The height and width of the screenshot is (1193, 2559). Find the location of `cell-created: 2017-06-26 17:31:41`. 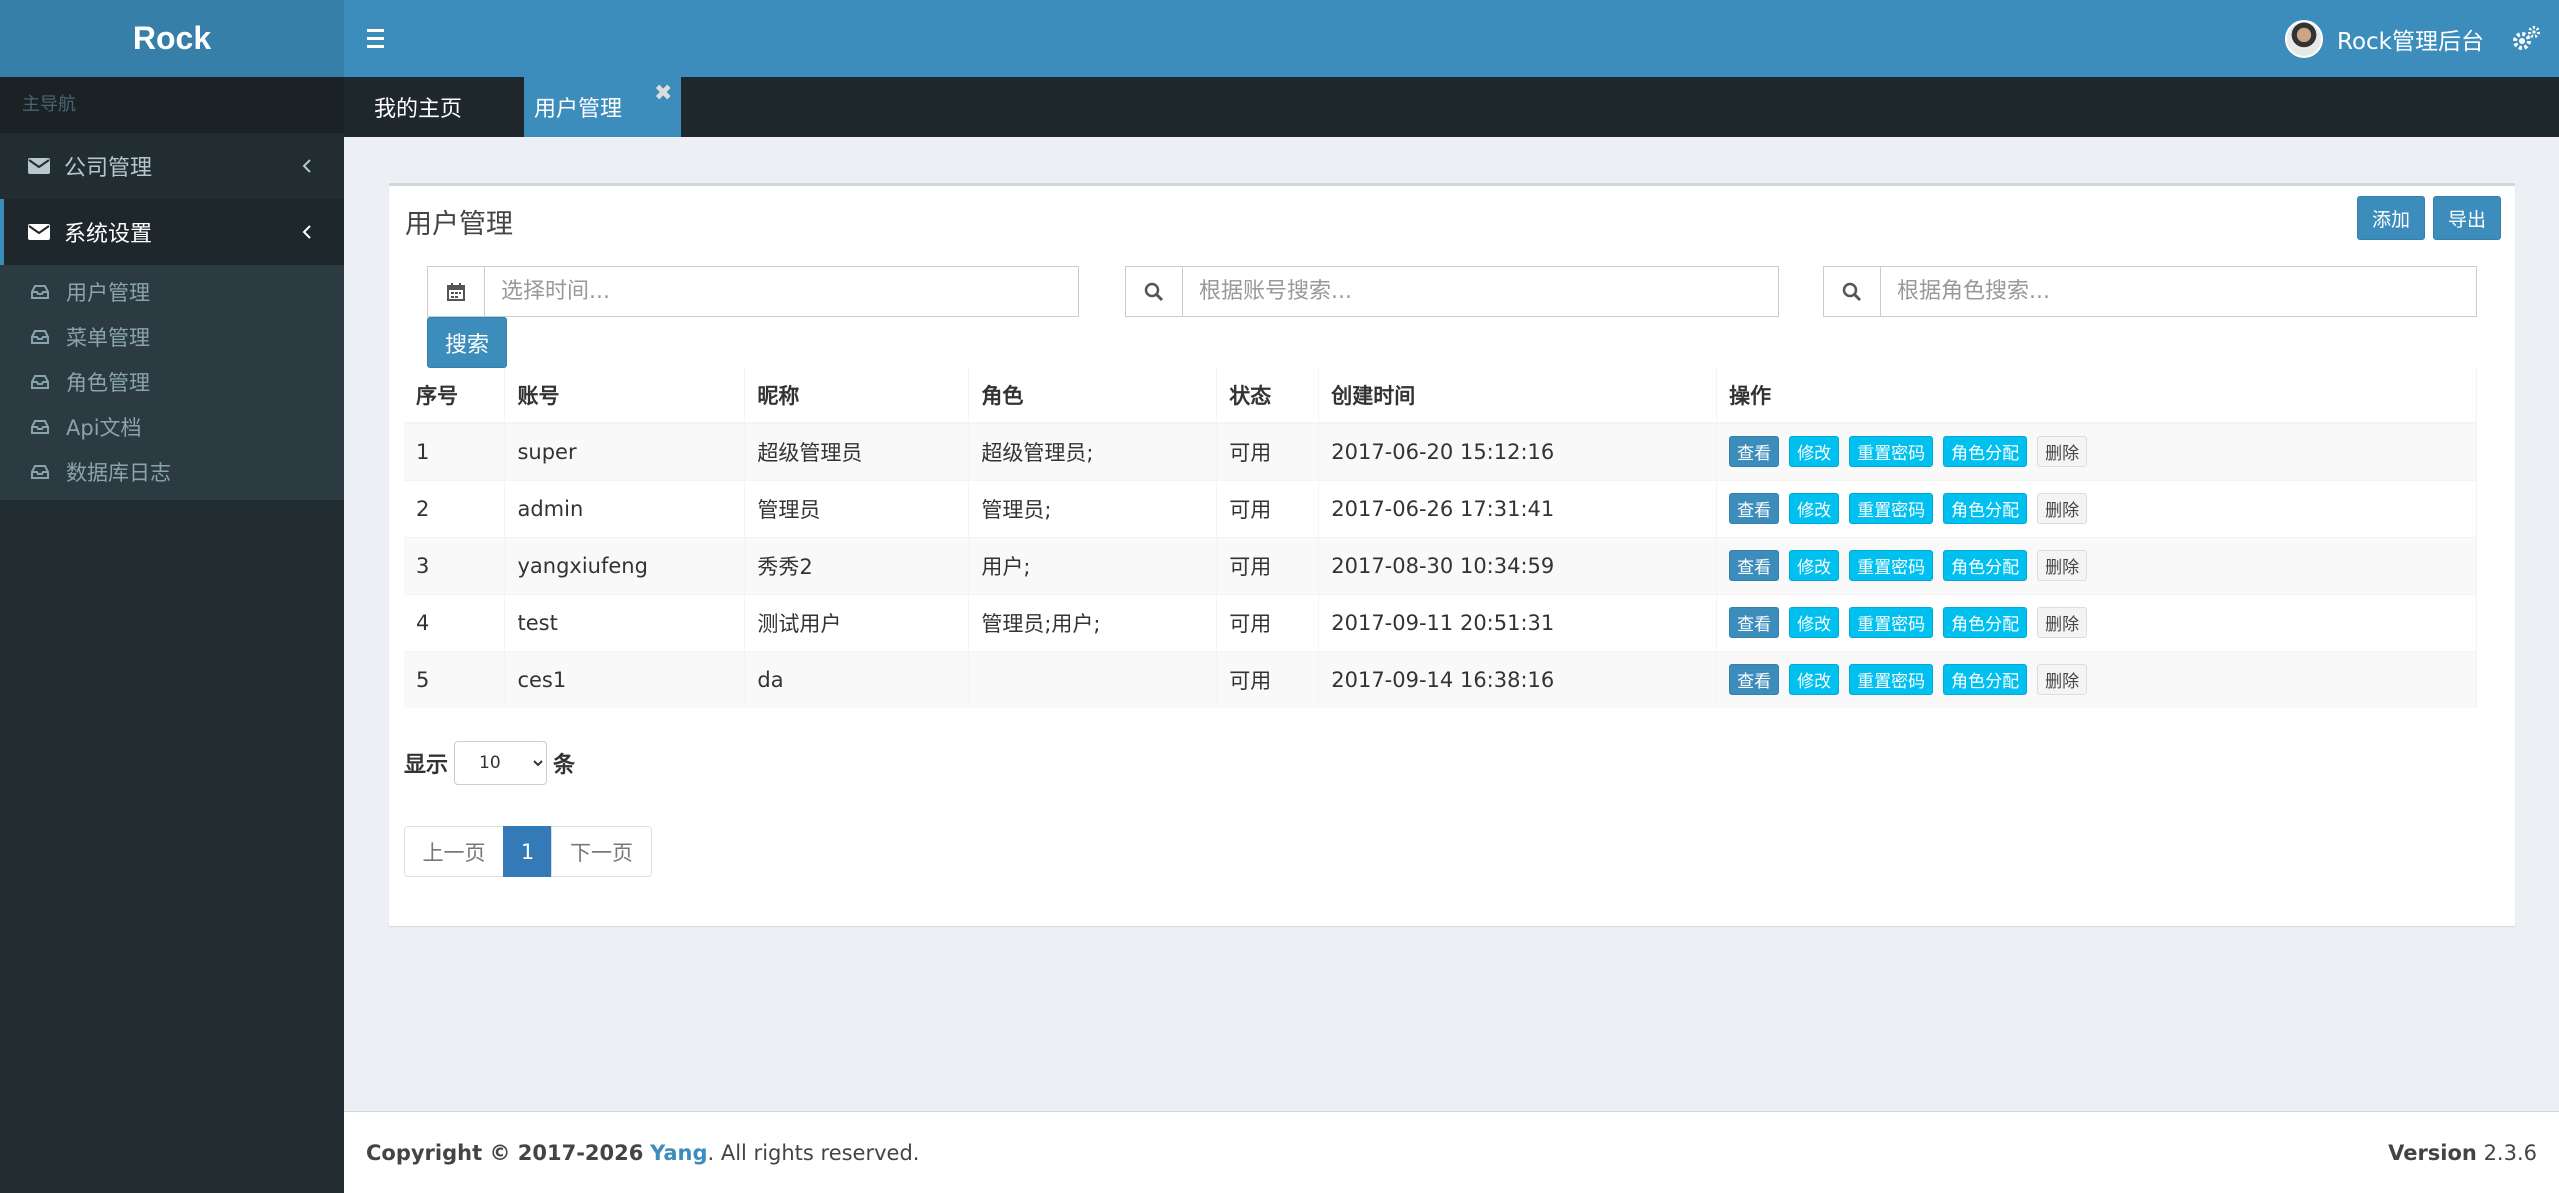

cell-created: 2017-06-26 17:31:41 is located at coordinates (1518, 508).